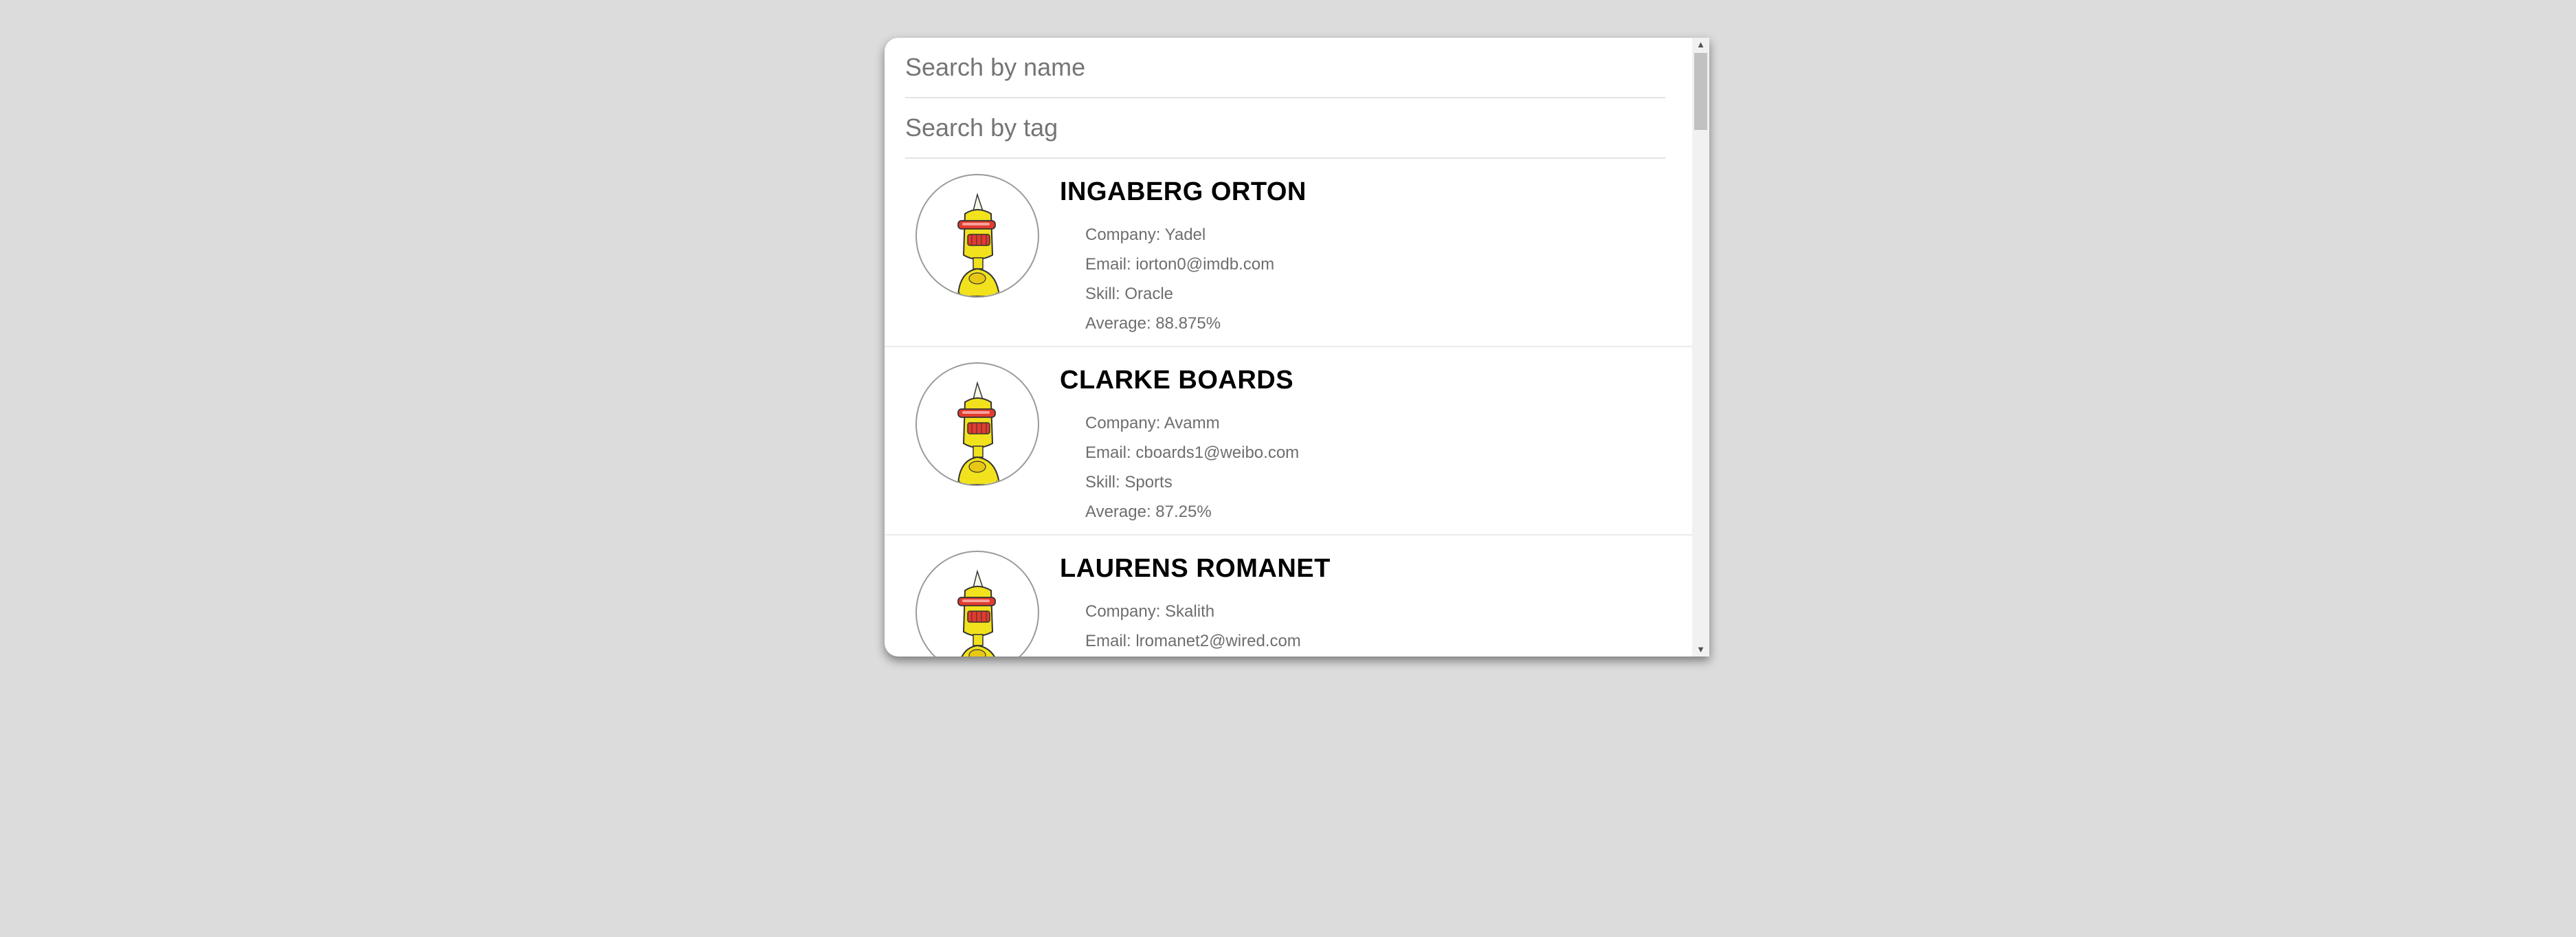 The image size is (2576, 937). Describe the element at coordinates (1180, 264) in the screenshot. I see `student-email: Email: iorton0@imdb.com` at that location.